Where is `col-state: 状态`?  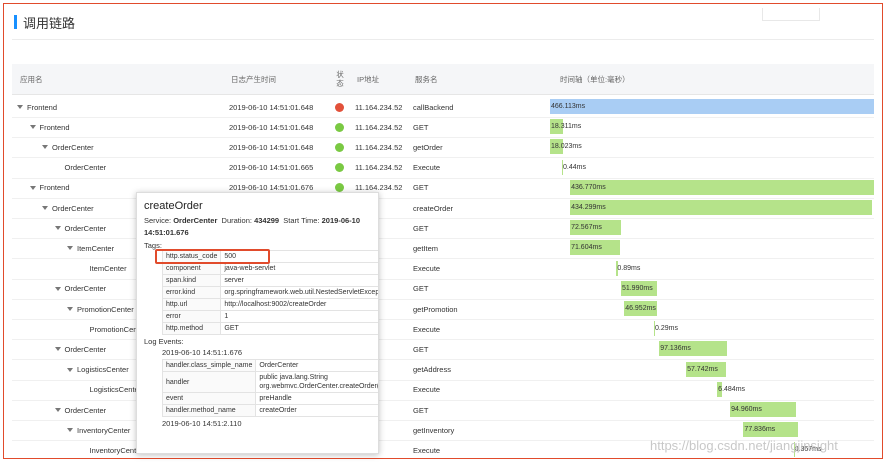 col-state: 状态 is located at coordinates (340, 79).